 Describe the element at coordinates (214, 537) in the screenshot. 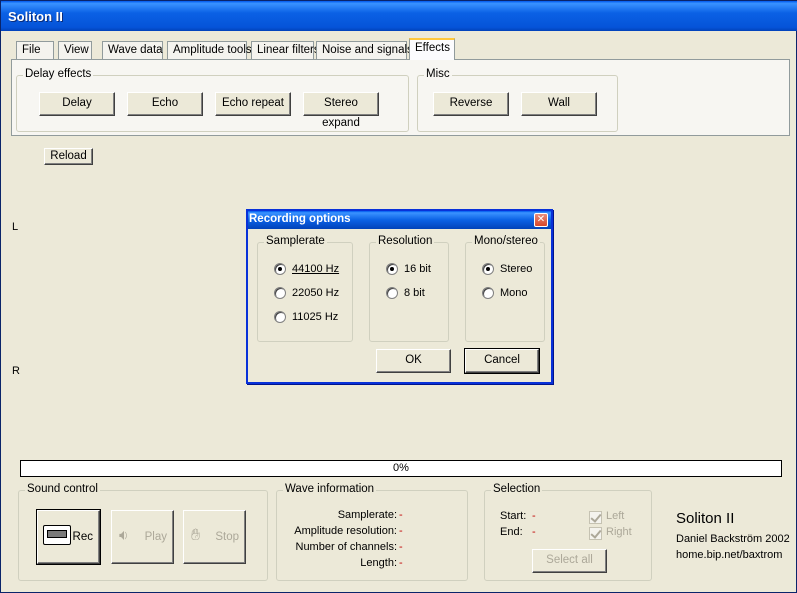

I see `stop-button: ✋︎ Stop` at that location.